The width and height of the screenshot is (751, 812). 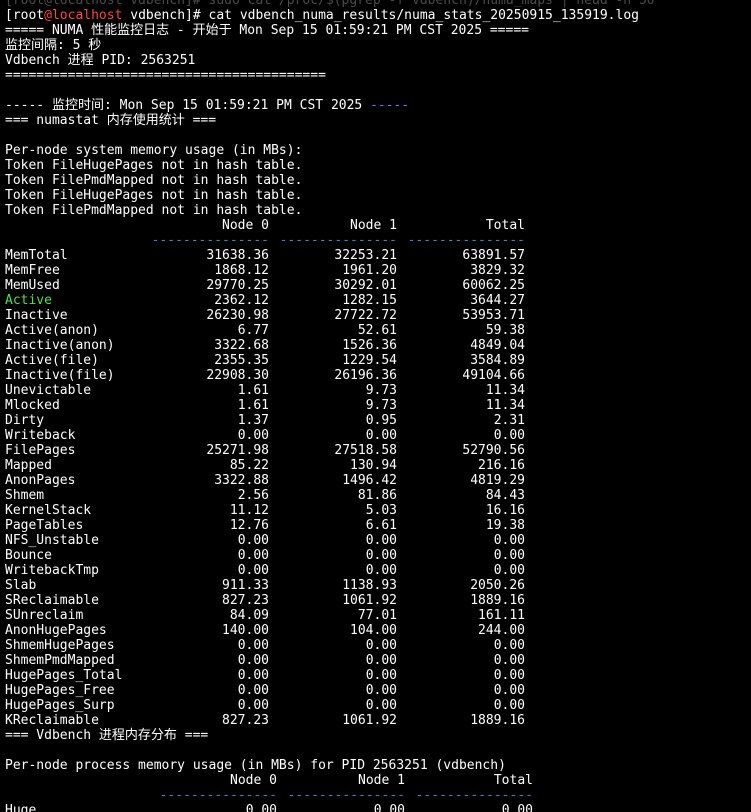 I want to click on table1-row: AnonPages 3322.88 1496.42 4819.29, so click(x=330, y=480).